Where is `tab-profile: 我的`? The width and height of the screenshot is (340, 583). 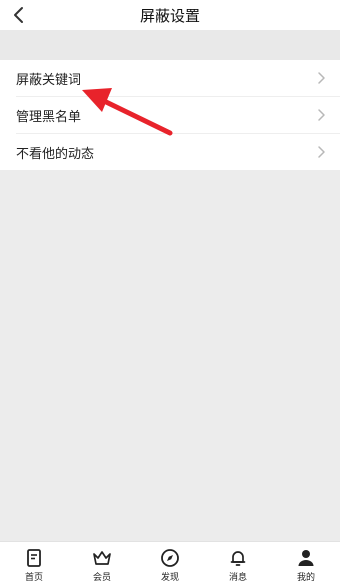
tab-profile: 我的 is located at coordinates (306, 562).